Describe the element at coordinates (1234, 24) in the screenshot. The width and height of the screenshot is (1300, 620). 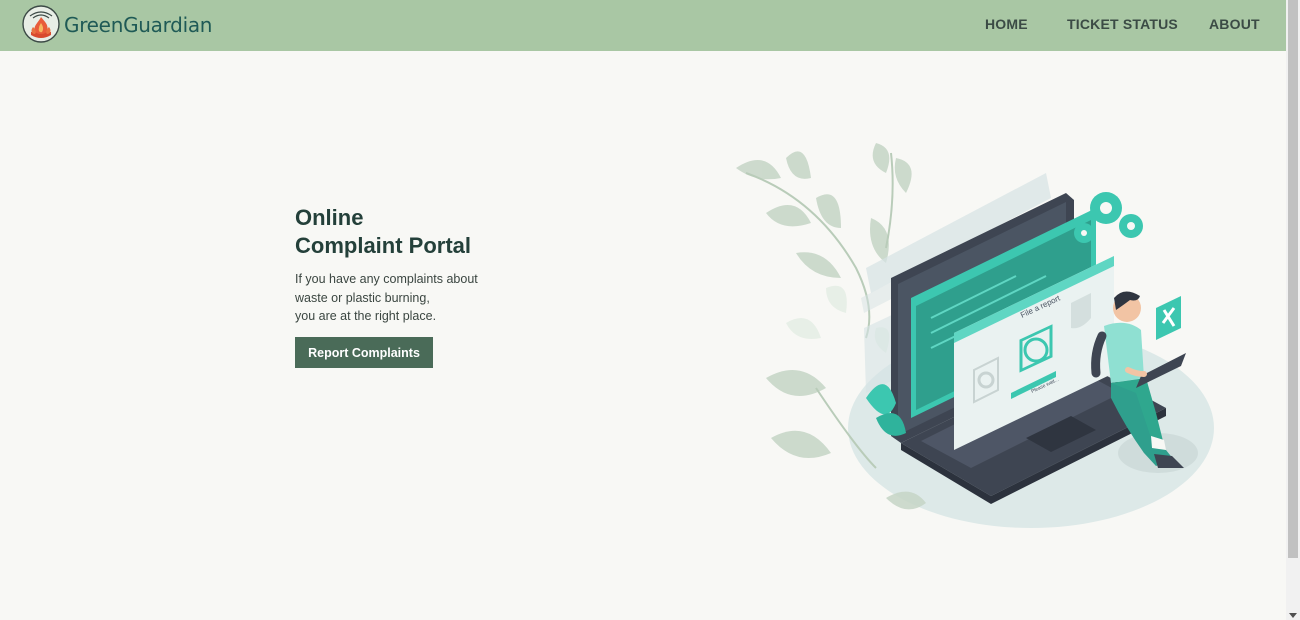
I see `nav-about: ABOUT` at that location.